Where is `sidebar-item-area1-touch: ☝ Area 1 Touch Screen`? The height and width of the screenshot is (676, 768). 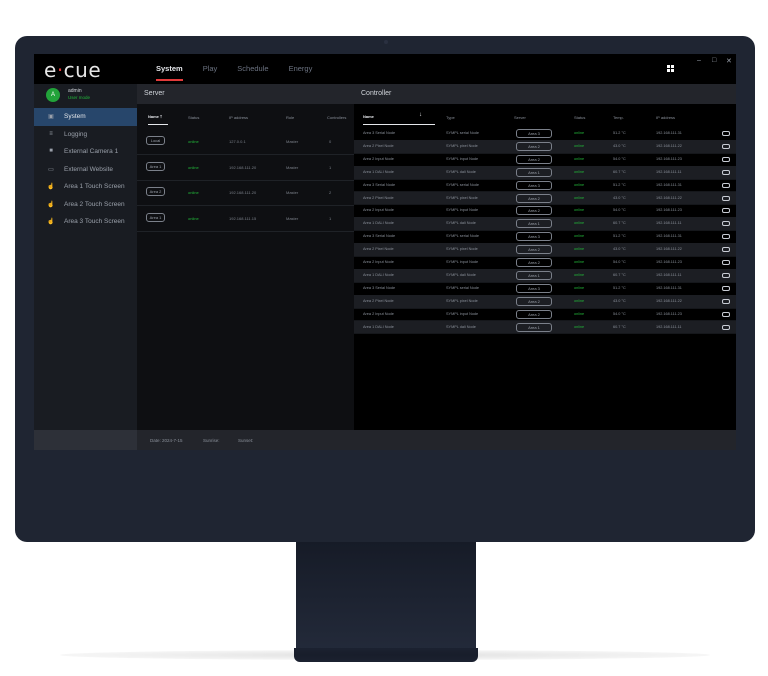
sidebar-item-area1-touch: ☝ Area 1 Touch Screen is located at coordinates (85, 187).